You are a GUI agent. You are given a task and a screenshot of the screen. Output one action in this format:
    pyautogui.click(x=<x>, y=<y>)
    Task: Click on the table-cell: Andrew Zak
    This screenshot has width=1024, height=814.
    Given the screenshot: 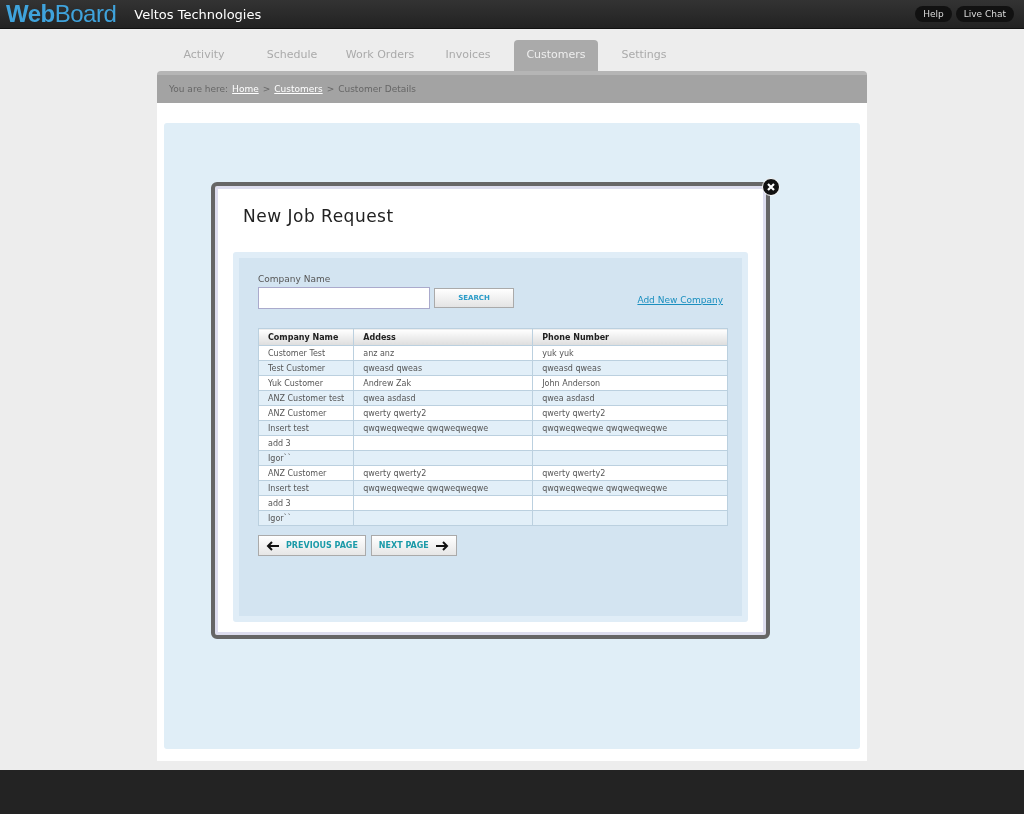 What is the action you would take?
    pyautogui.click(x=443, y=383)
    